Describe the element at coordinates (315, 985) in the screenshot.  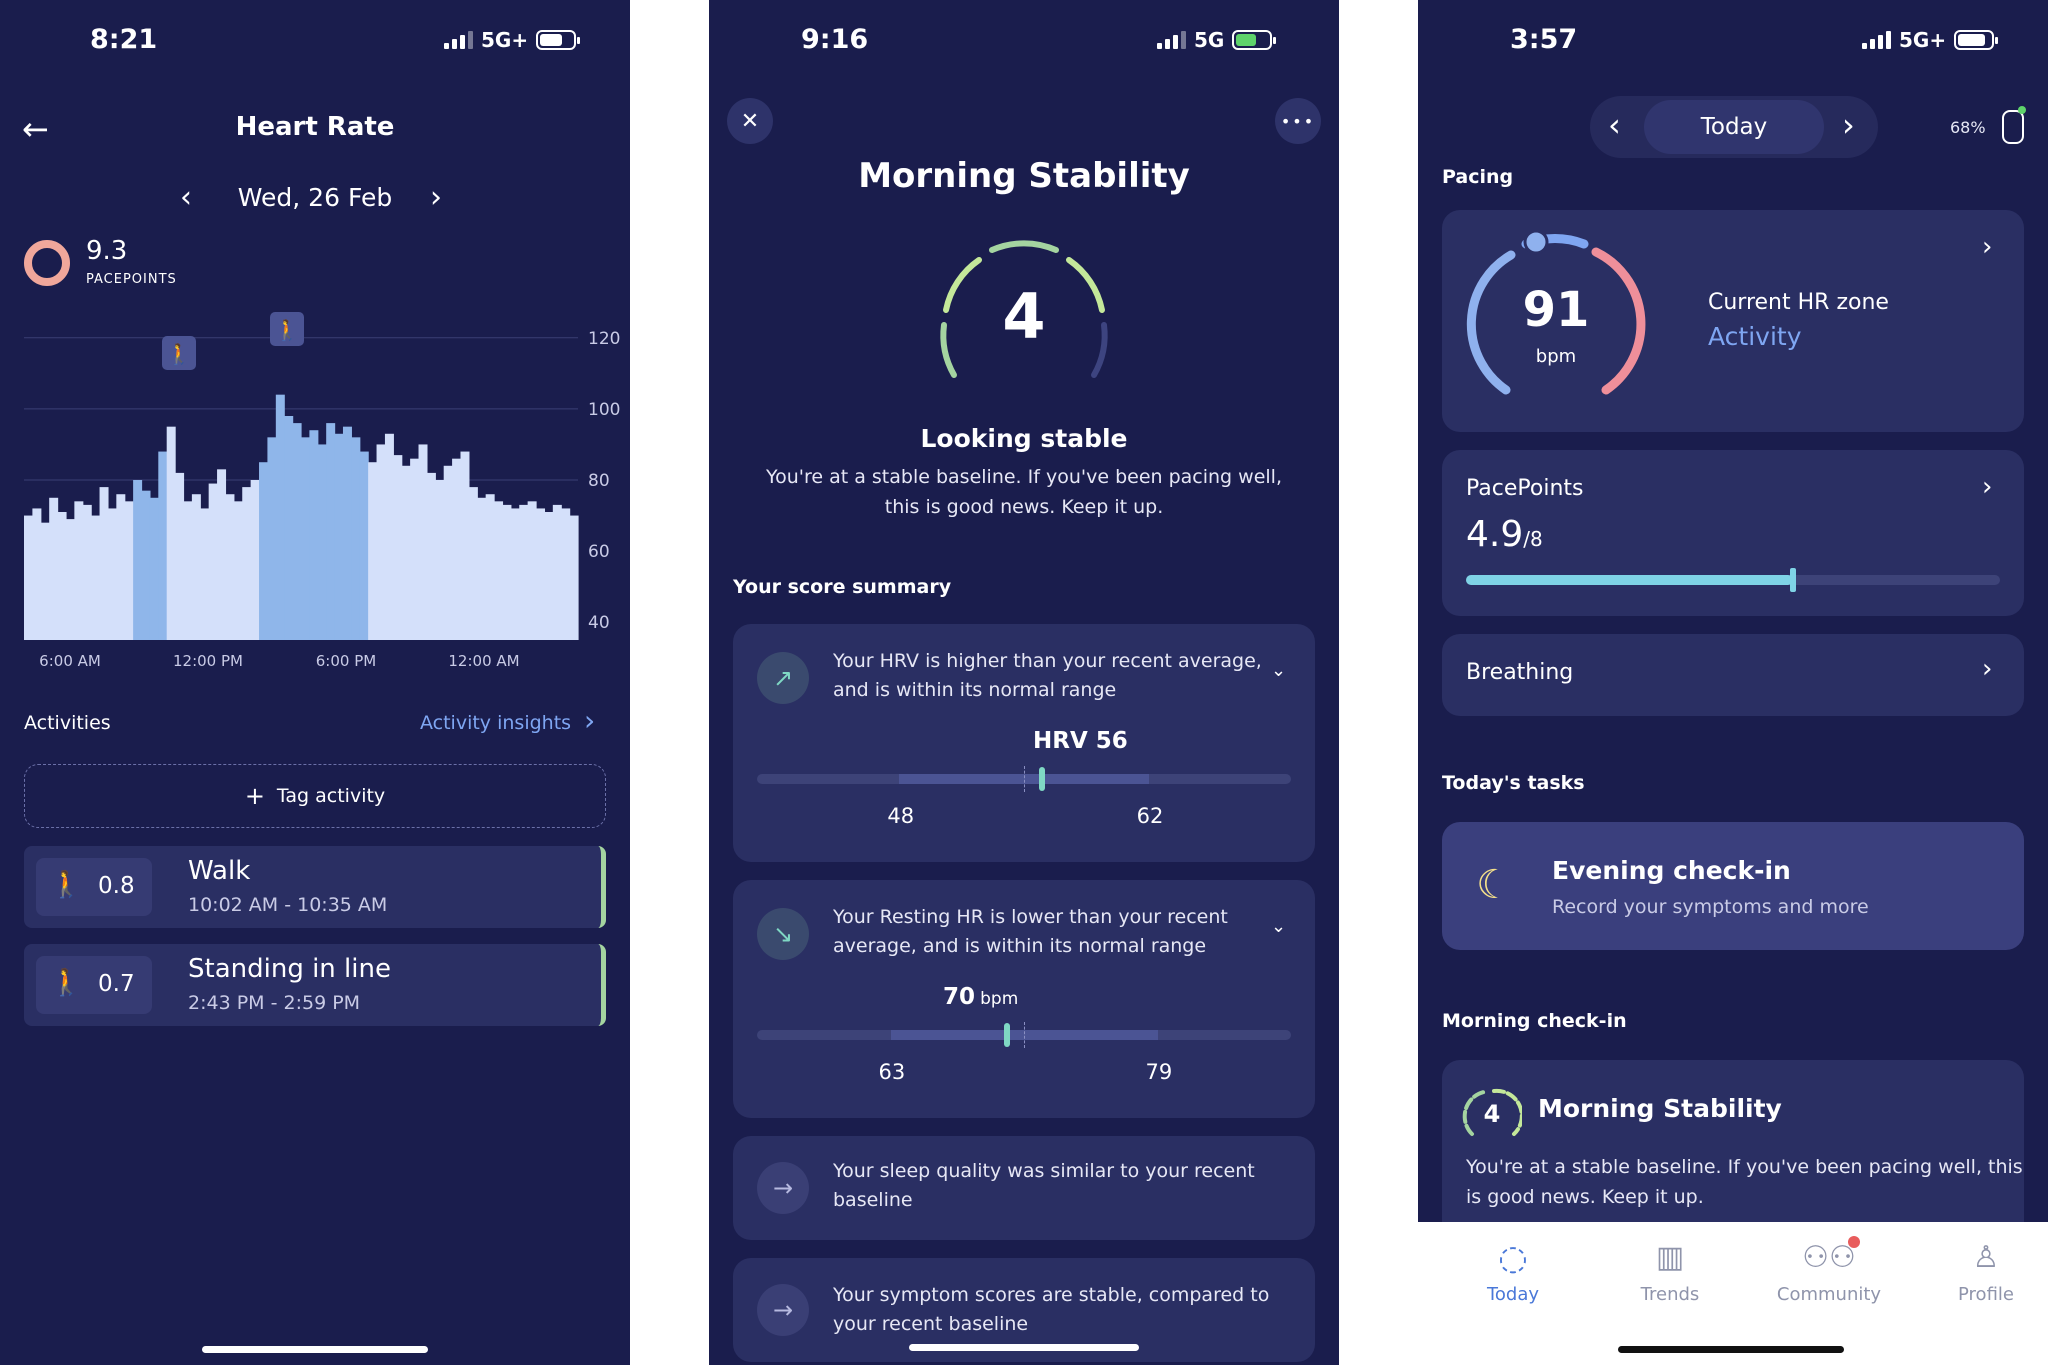
I see `activity-row: 🚶 0.7 Standing in line 2:43 PM - 2:59 PM` at that location.